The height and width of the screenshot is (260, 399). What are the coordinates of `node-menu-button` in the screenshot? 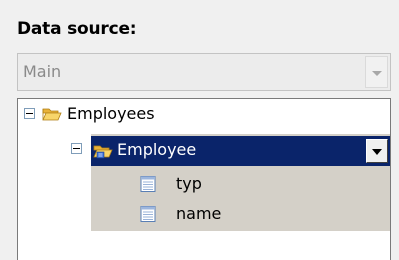 It's located at (377, 151).